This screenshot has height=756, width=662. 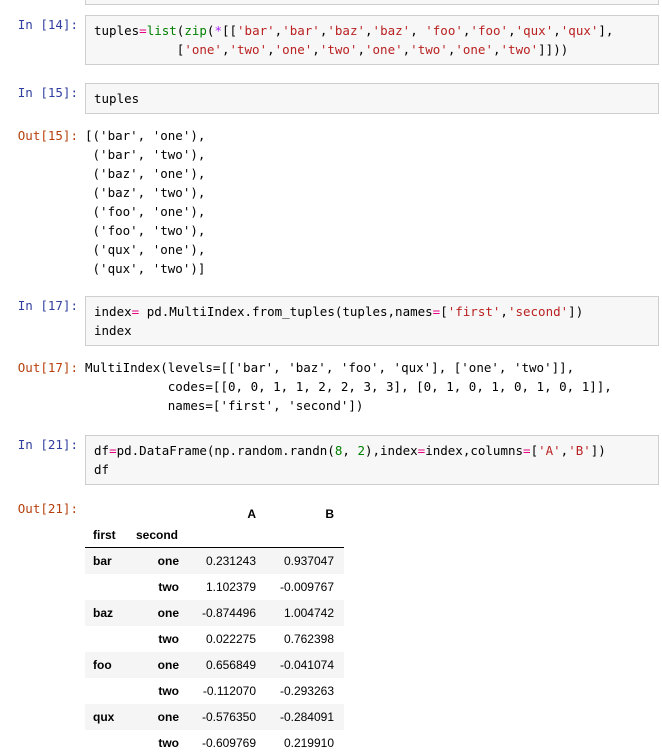 What do you see at coordinates (391, 450) in the screenshot?
I see `code-token: ),index` at bounding box center [391, 450].